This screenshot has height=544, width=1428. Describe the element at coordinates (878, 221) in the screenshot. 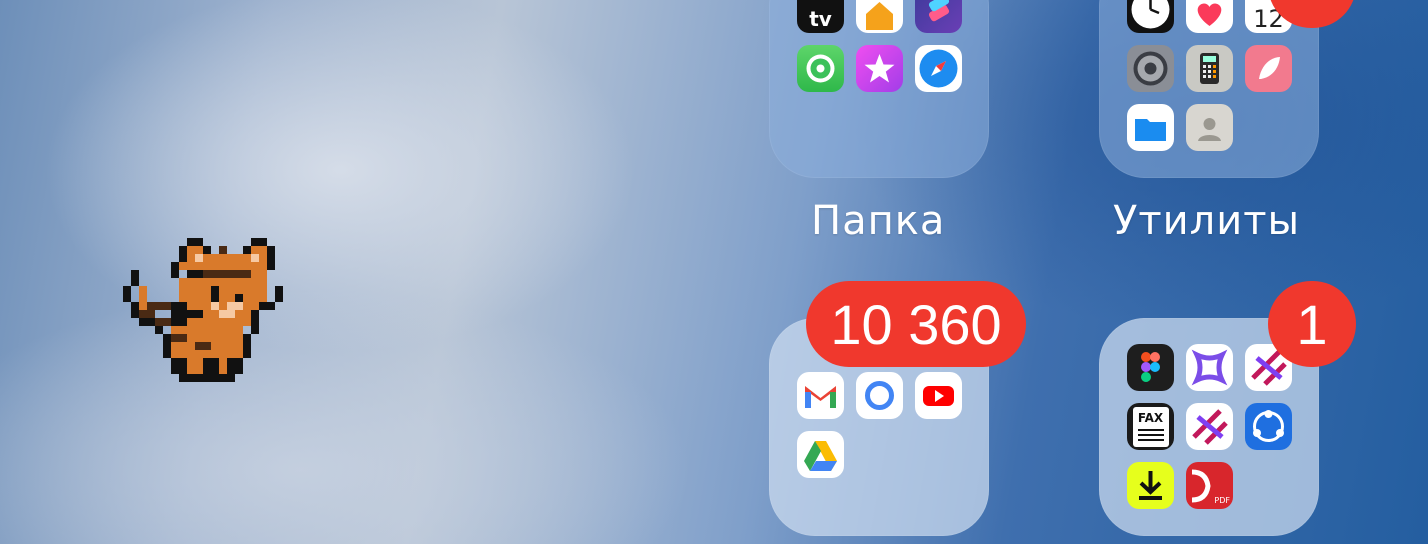

I see `folder-label-papka: Папка` at that location.